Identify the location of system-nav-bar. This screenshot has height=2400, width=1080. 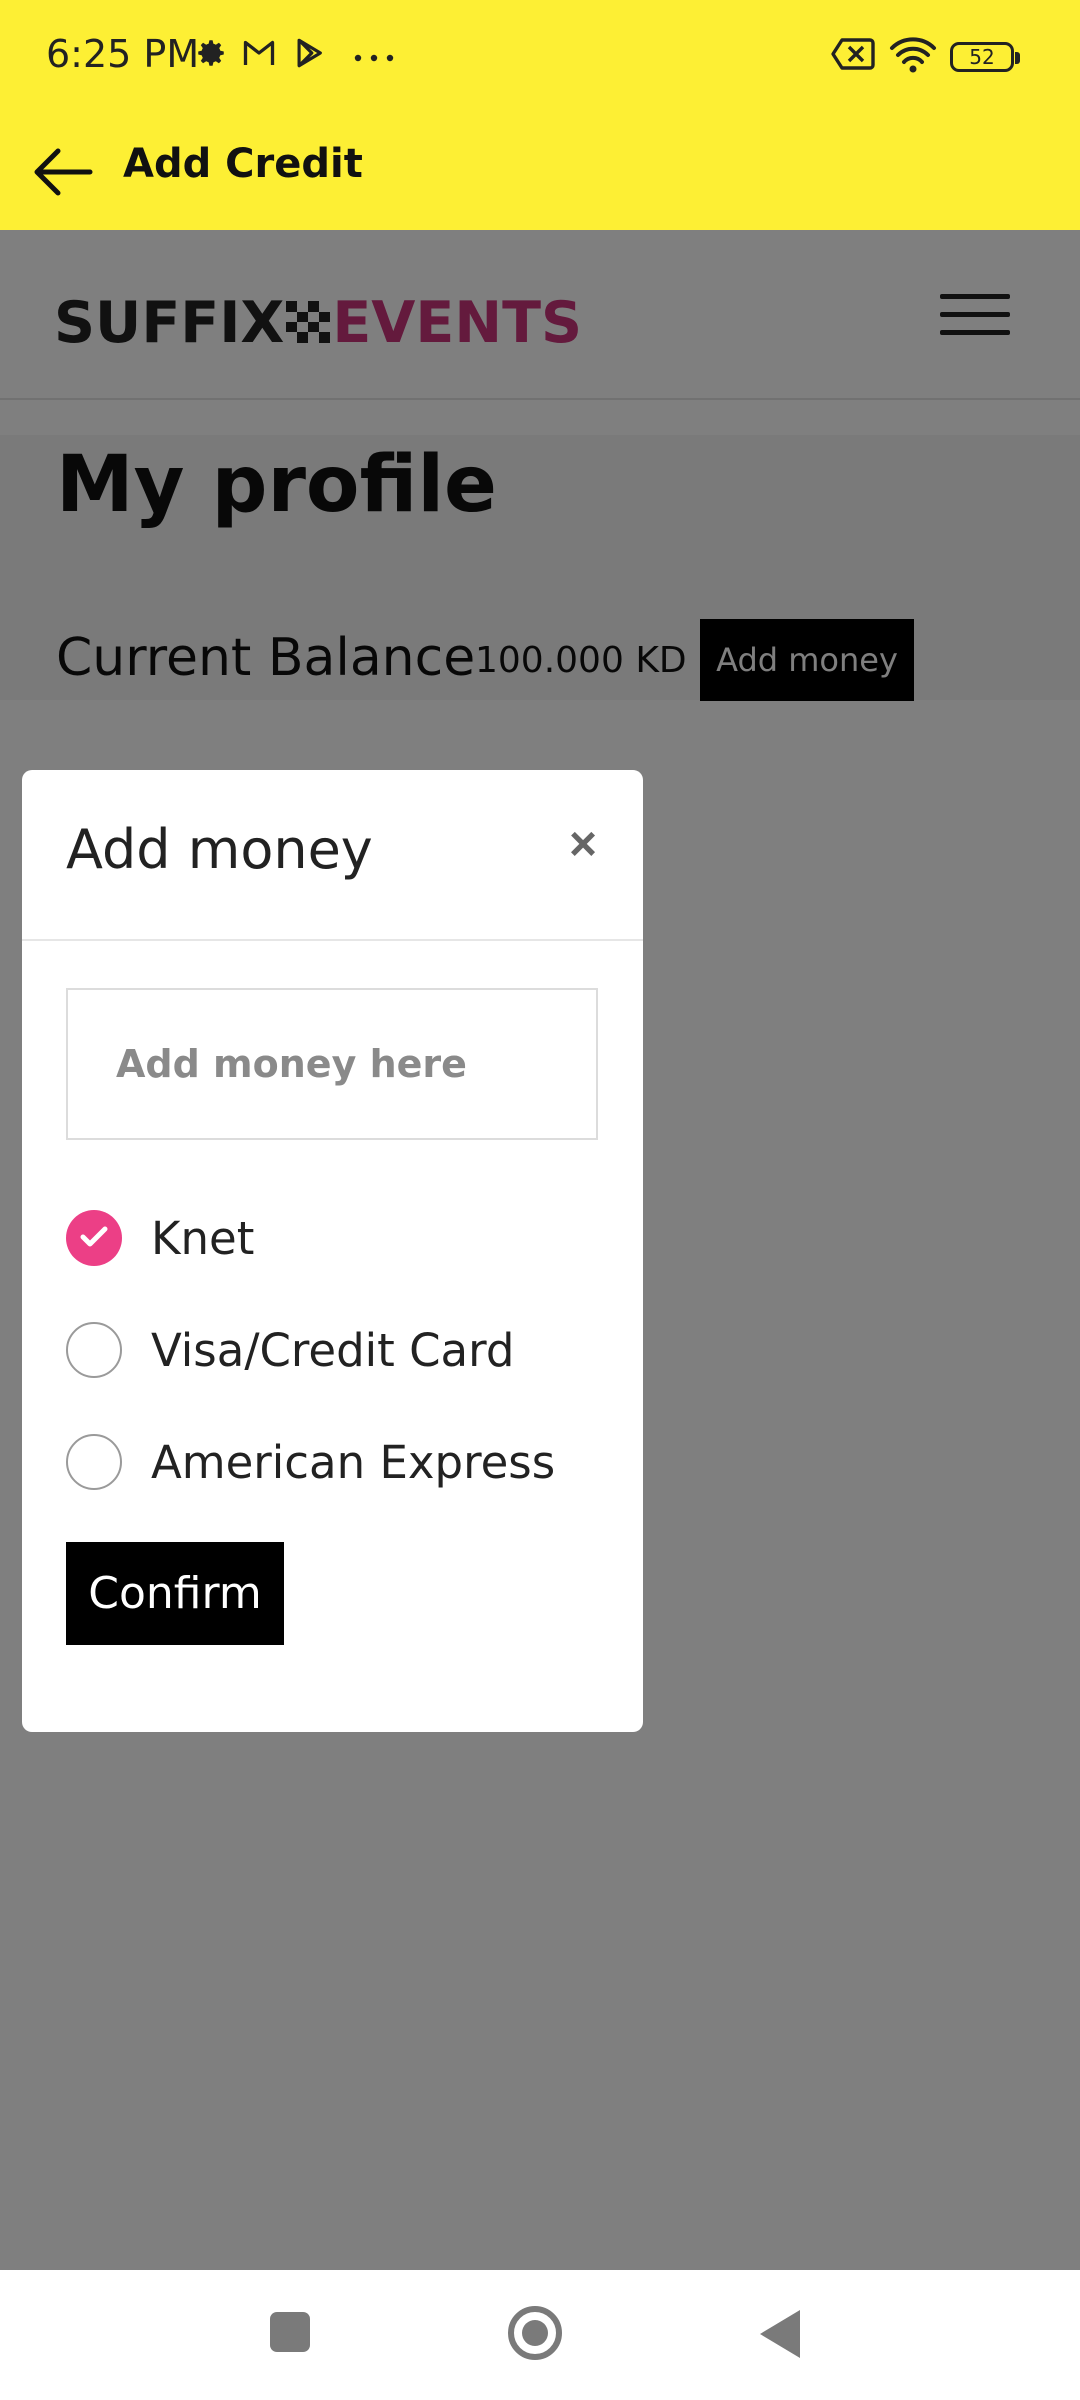
(540, 2335).